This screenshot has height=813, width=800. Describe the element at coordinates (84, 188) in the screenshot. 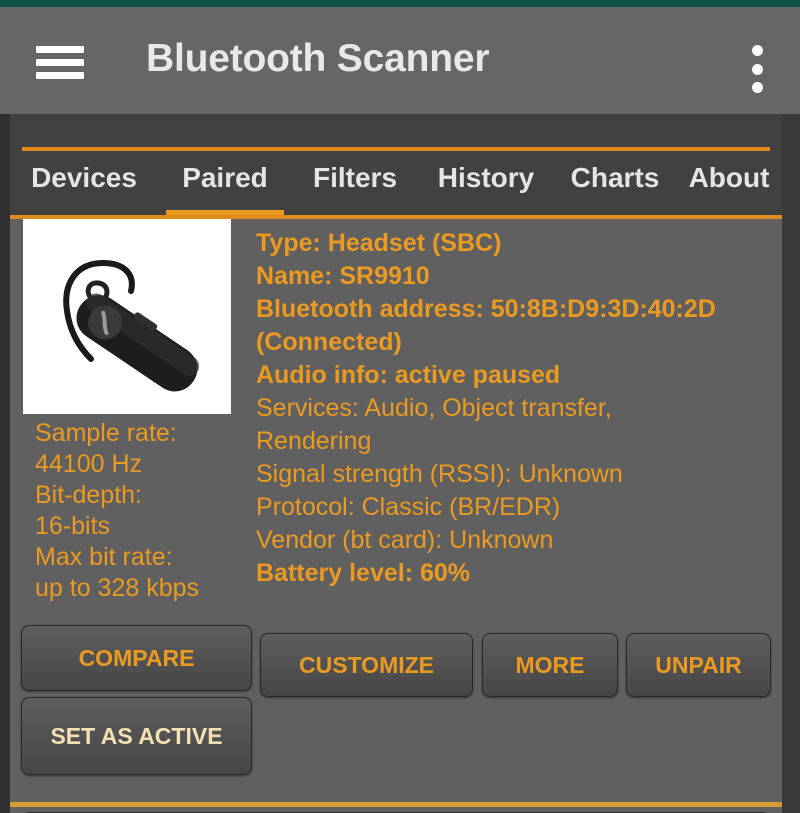

I see `tab-devices: Devices` at that location.